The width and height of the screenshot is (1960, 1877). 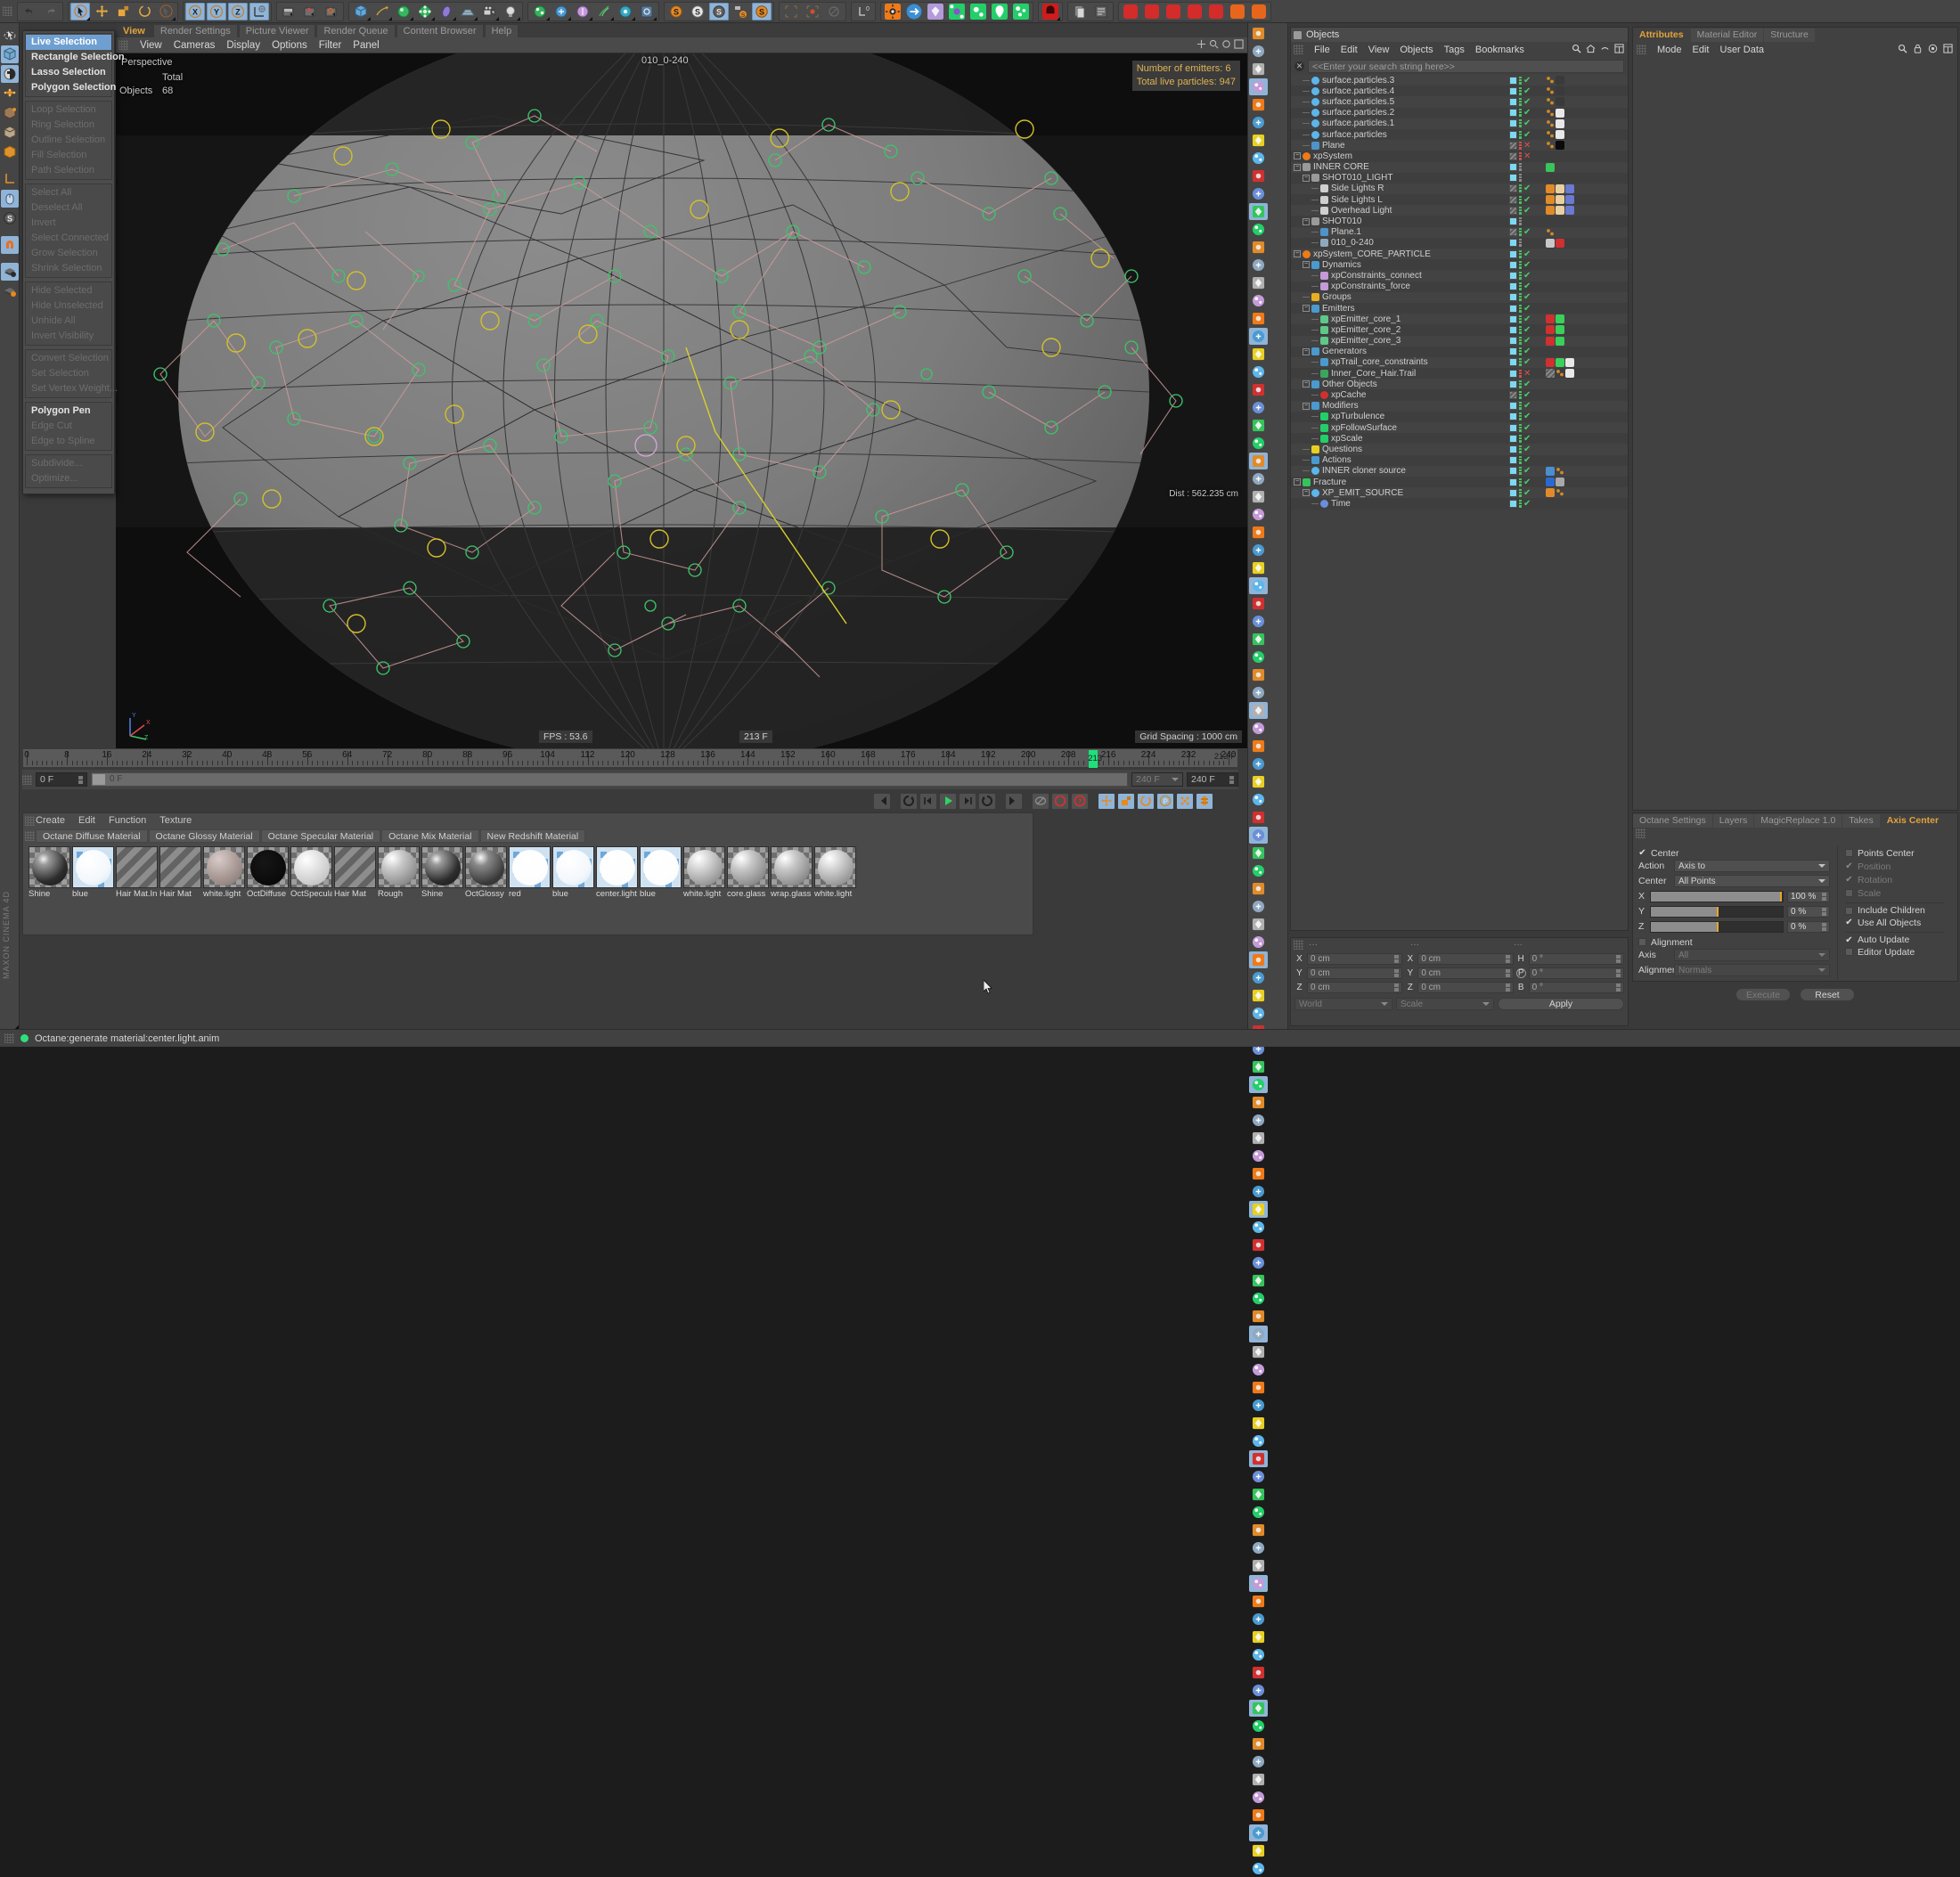 What do you see at coordinates (1913, 821) in the screenshot?
I see `tab-axis-center: Axis Center` at bounding box center [1913, 821].